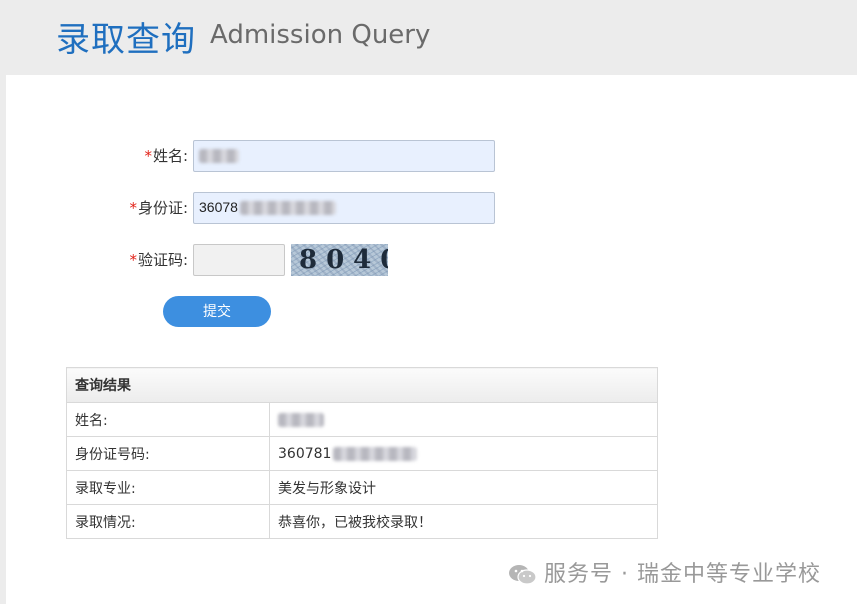 Image resolution: width=857 pixels, height=604 pixels. I want to click on result-header-row: 查询结果, so click(362, 385).